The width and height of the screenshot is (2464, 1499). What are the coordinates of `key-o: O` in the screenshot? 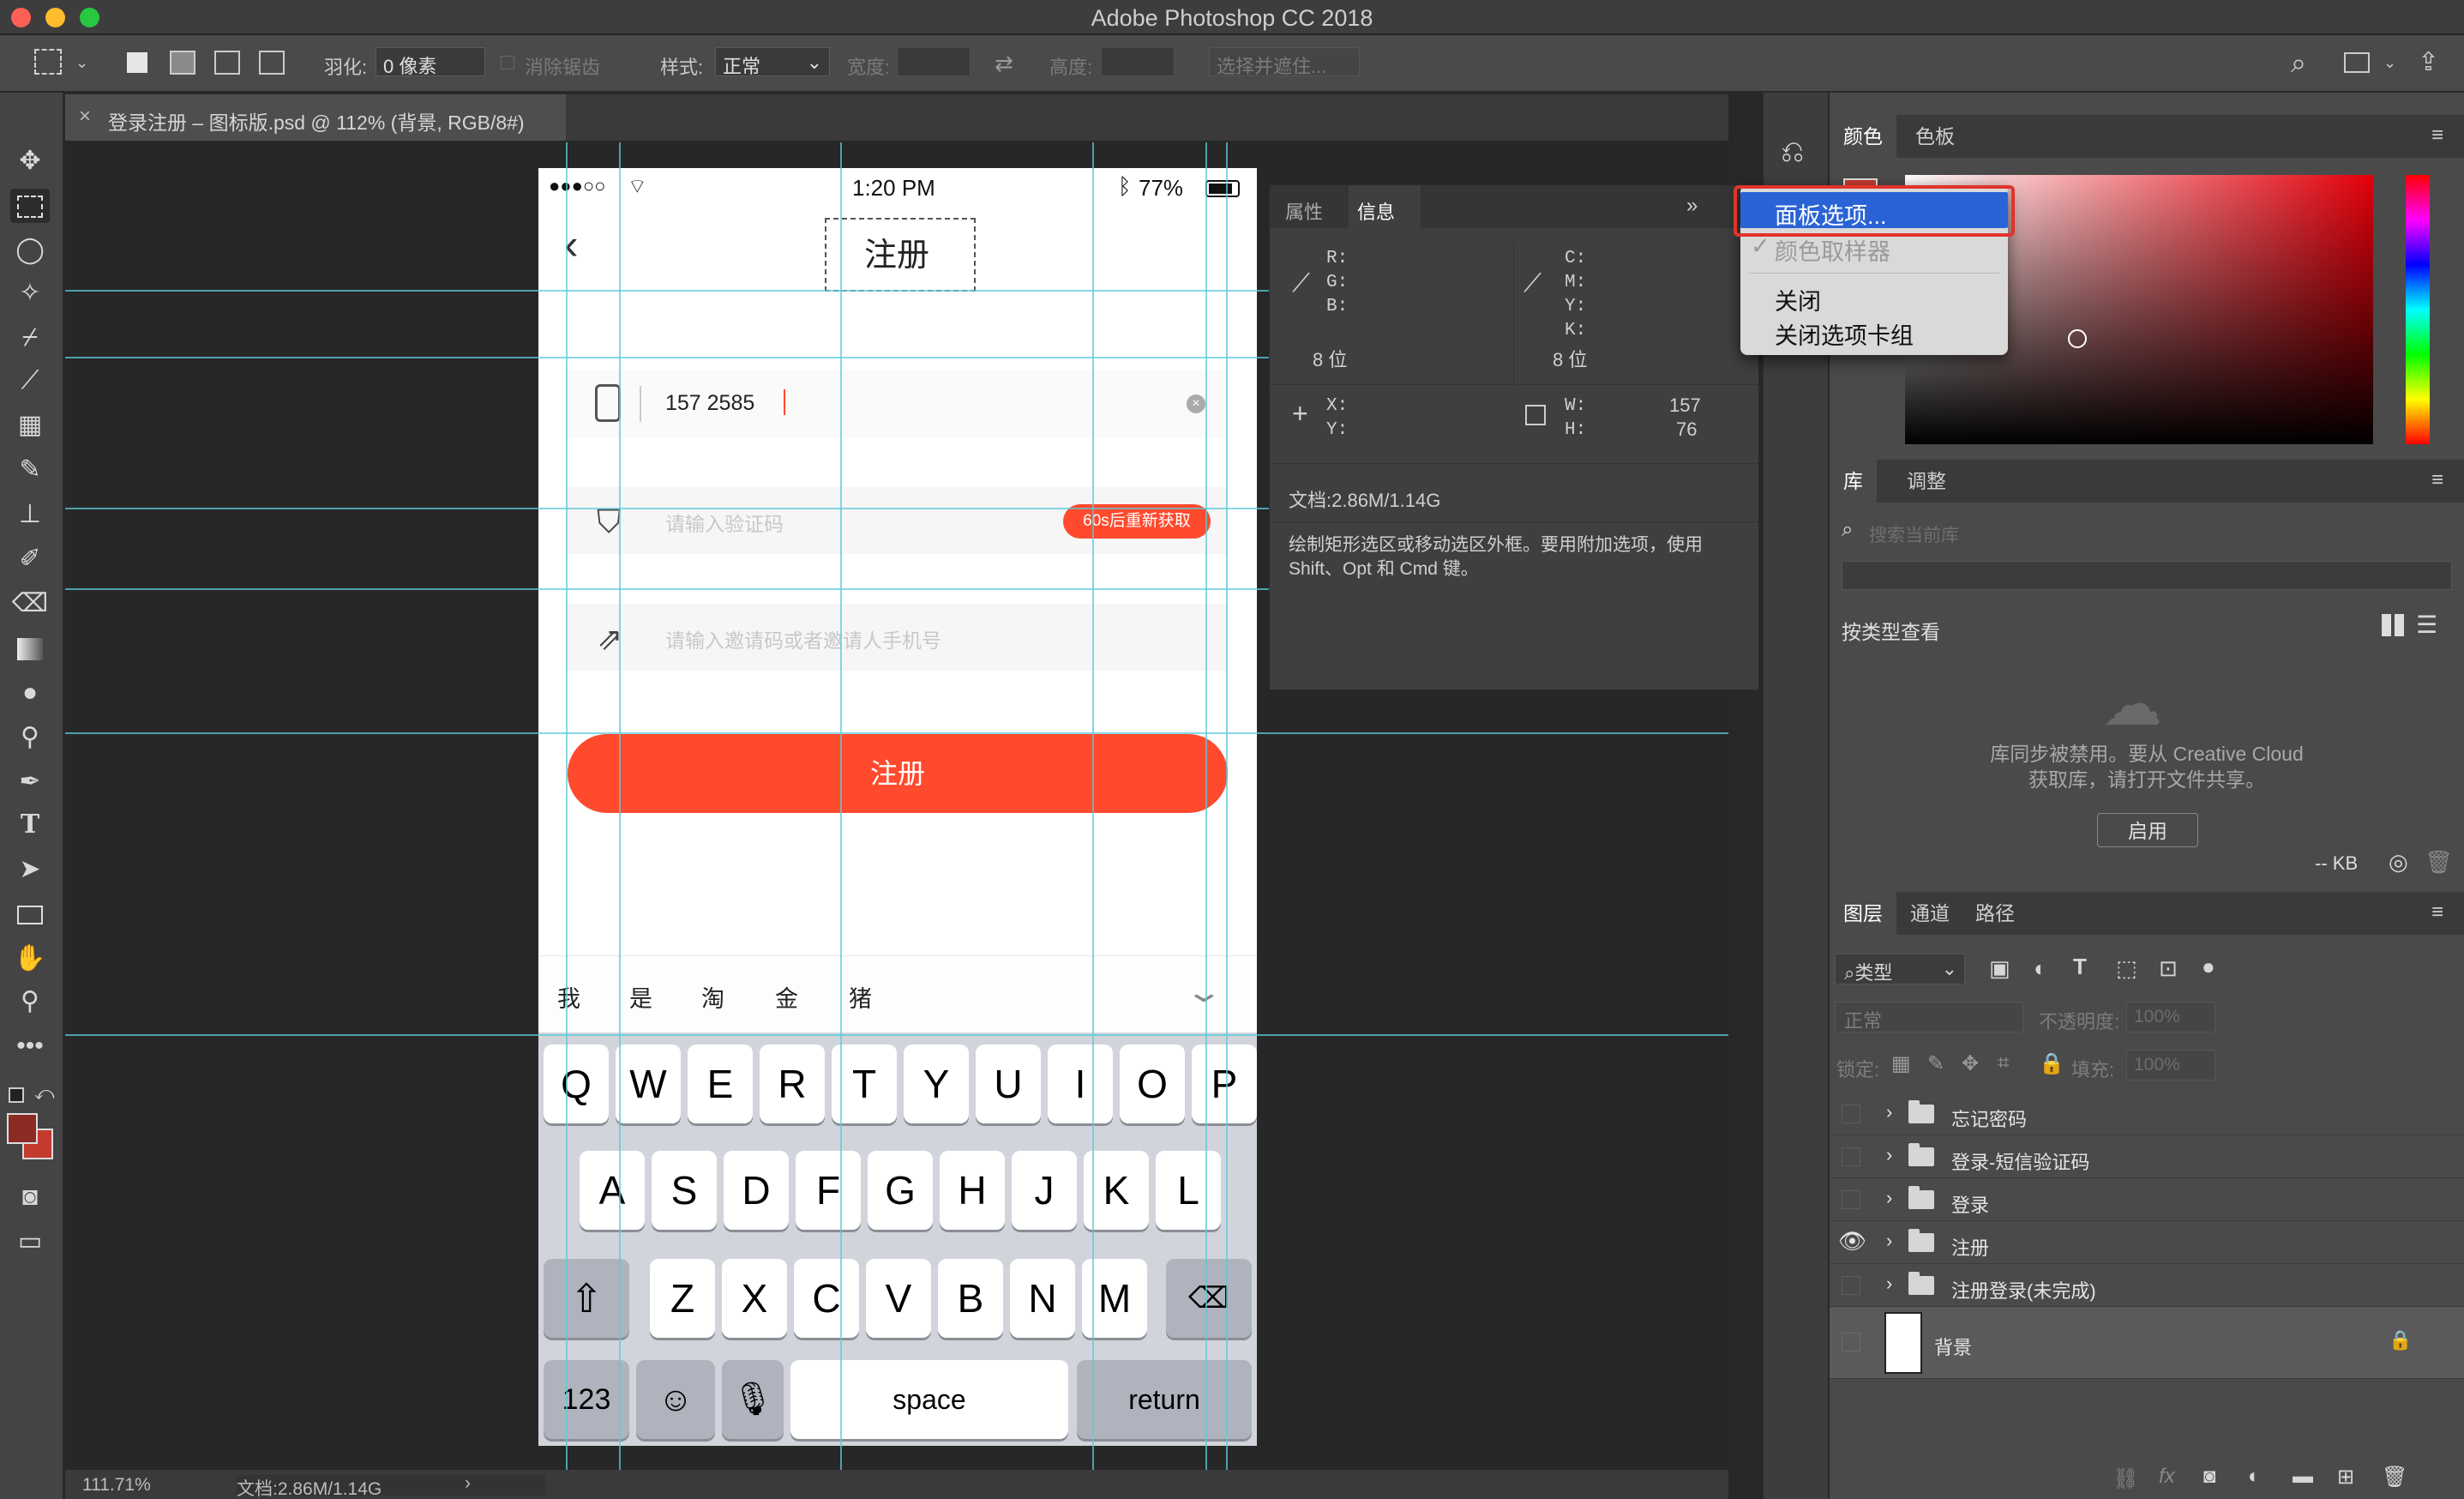 It's located at (1152, 1083).